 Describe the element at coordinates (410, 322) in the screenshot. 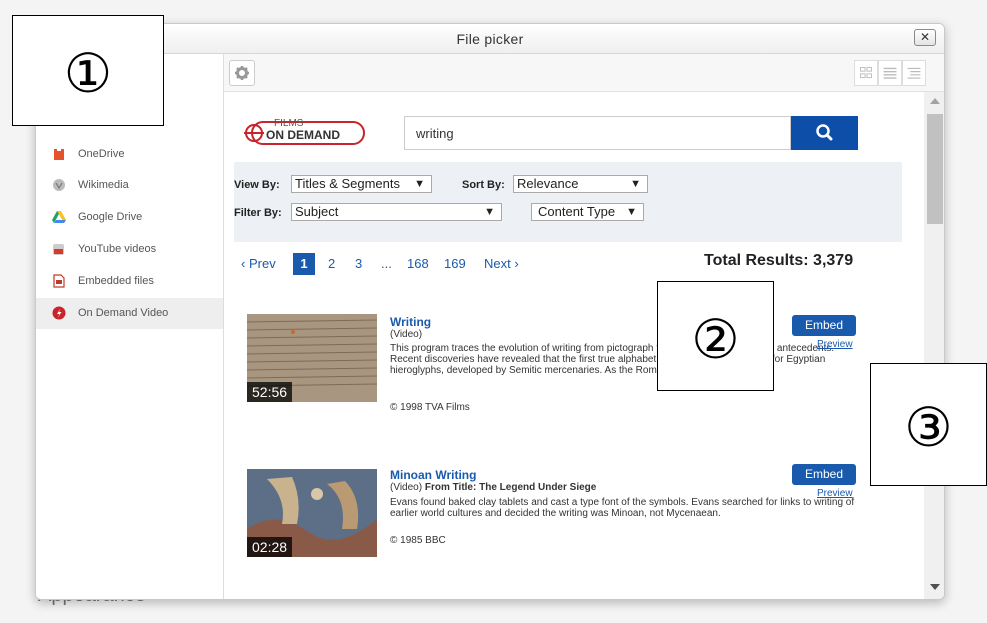

I see `result-title-link: Writing` at that location.